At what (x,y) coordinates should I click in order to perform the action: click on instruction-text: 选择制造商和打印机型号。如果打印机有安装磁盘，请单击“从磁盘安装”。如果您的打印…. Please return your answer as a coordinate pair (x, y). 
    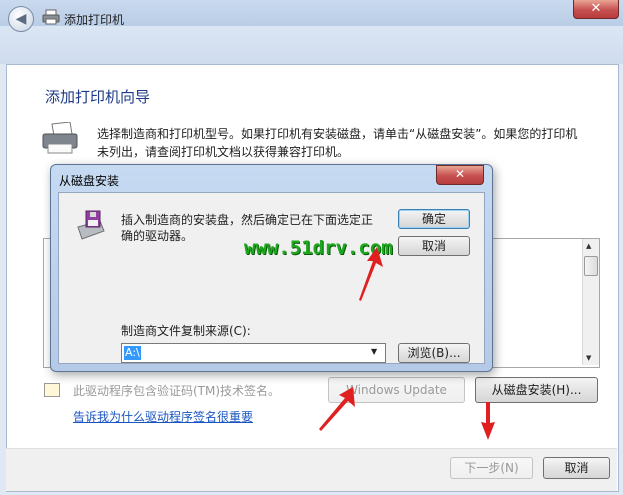
    Looking at the image, I should click on (337, 134).